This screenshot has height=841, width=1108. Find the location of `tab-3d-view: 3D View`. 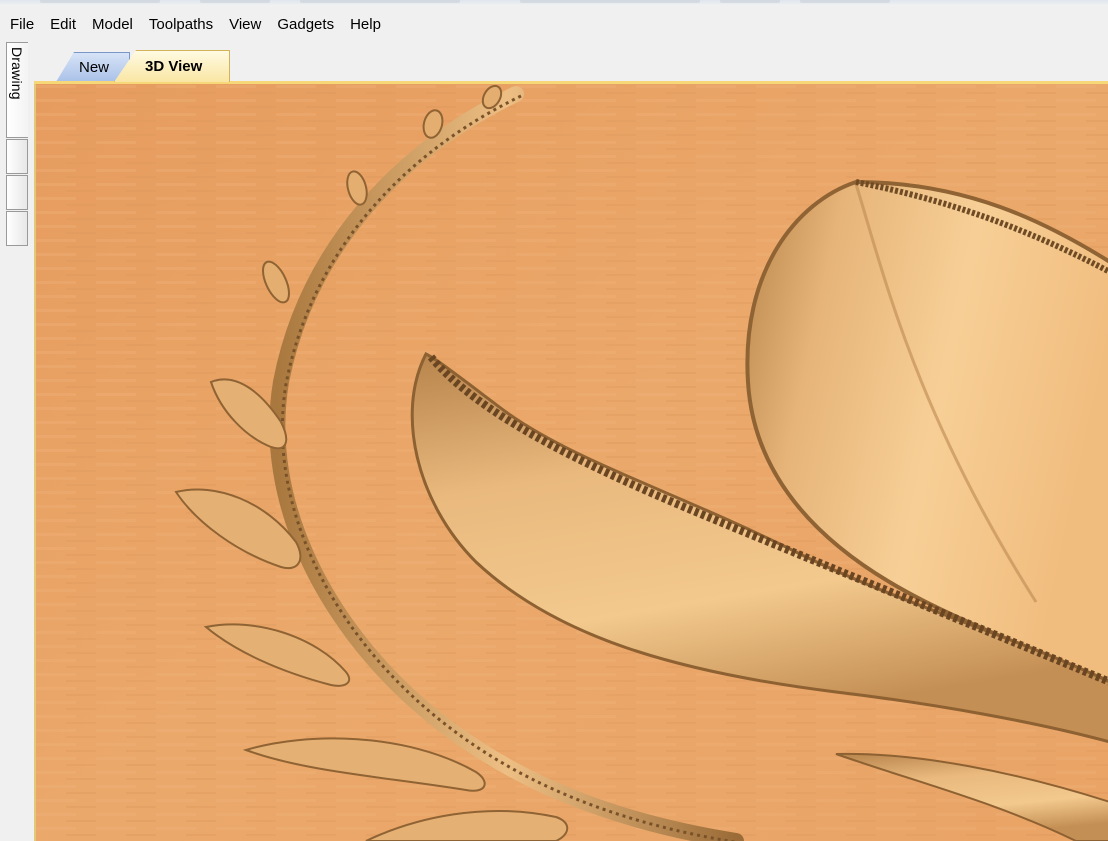

tab-3d-view: 3D View is located at coordinates (172, 66).